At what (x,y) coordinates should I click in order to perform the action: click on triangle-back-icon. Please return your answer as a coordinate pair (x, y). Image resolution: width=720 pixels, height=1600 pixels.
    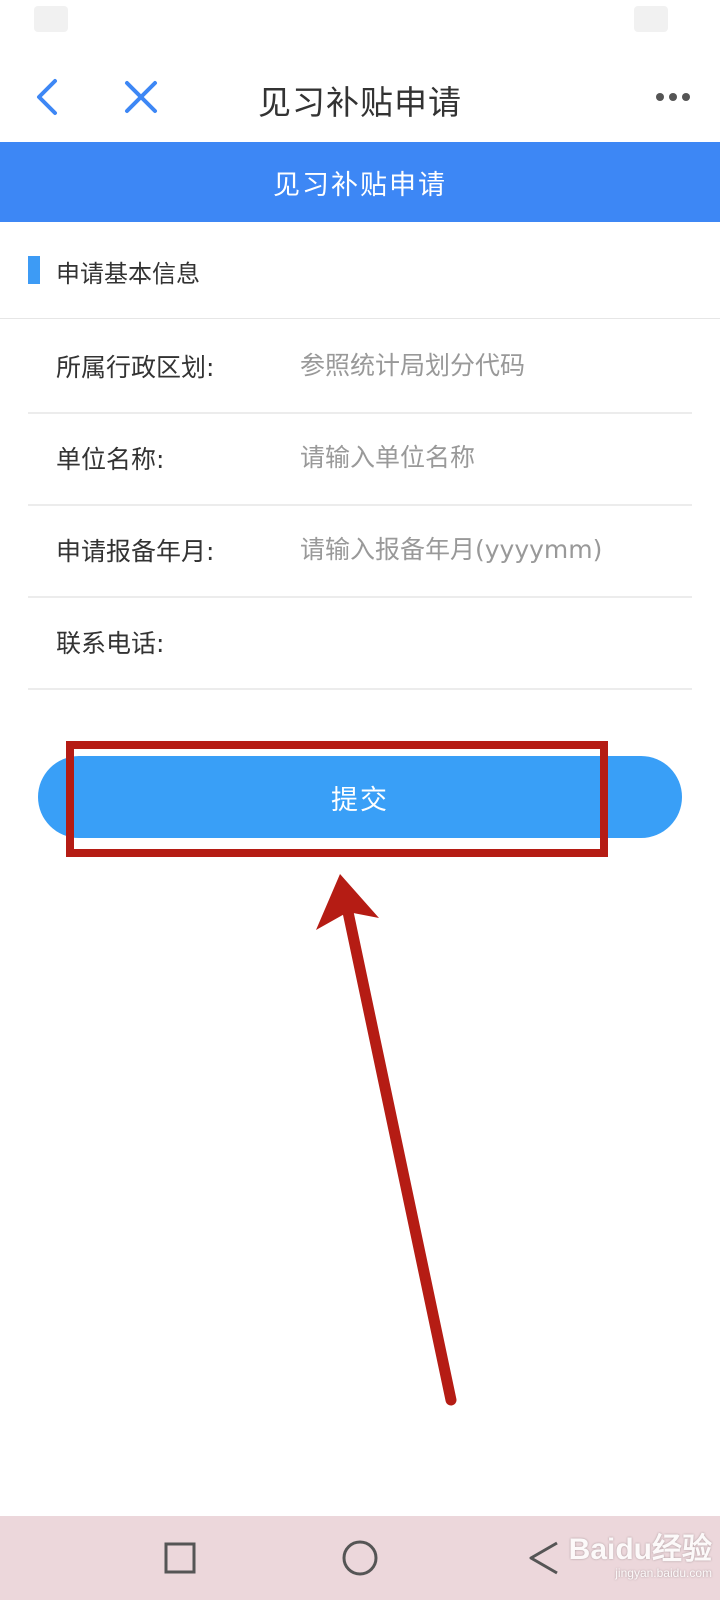
    Looking at the image, I should click on (543, 1558).